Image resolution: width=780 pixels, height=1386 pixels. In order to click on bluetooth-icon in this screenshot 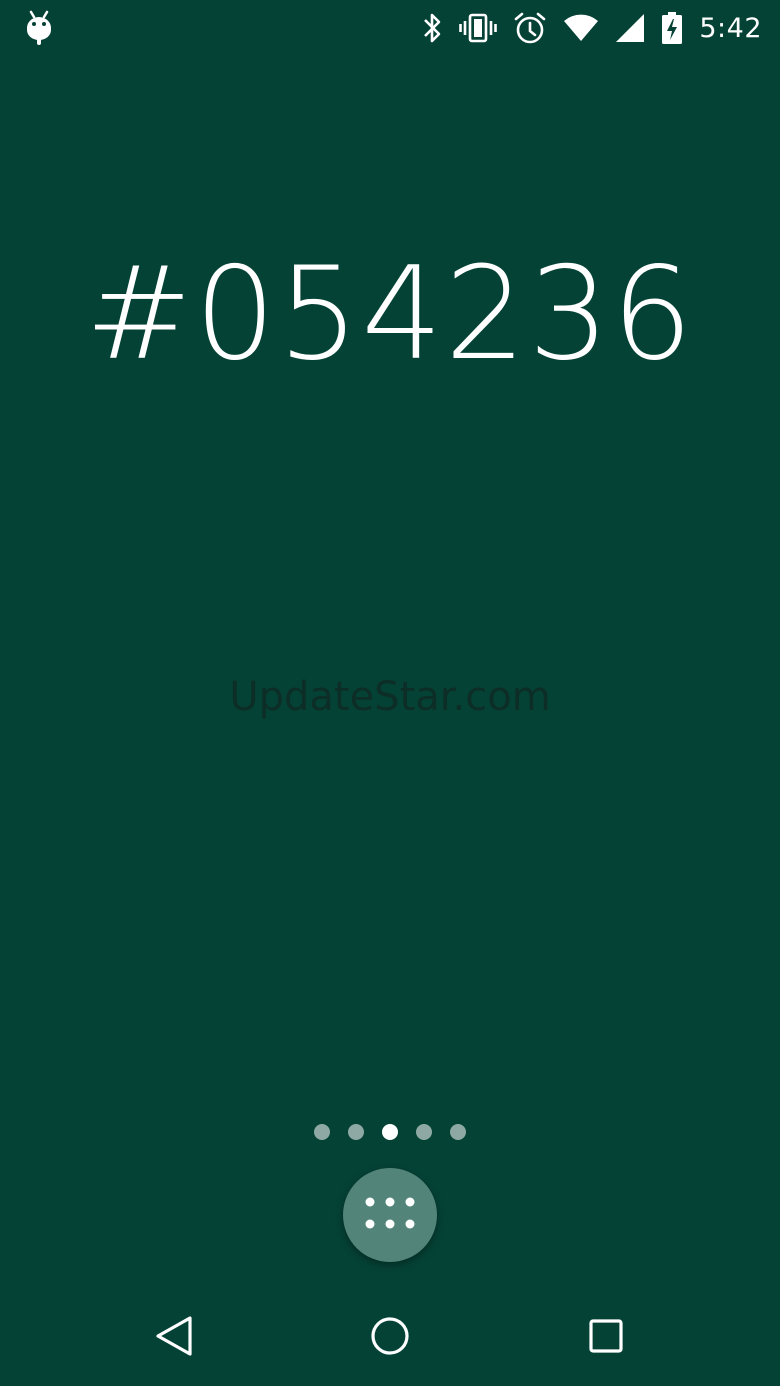, I will do `click(432, 28)`.